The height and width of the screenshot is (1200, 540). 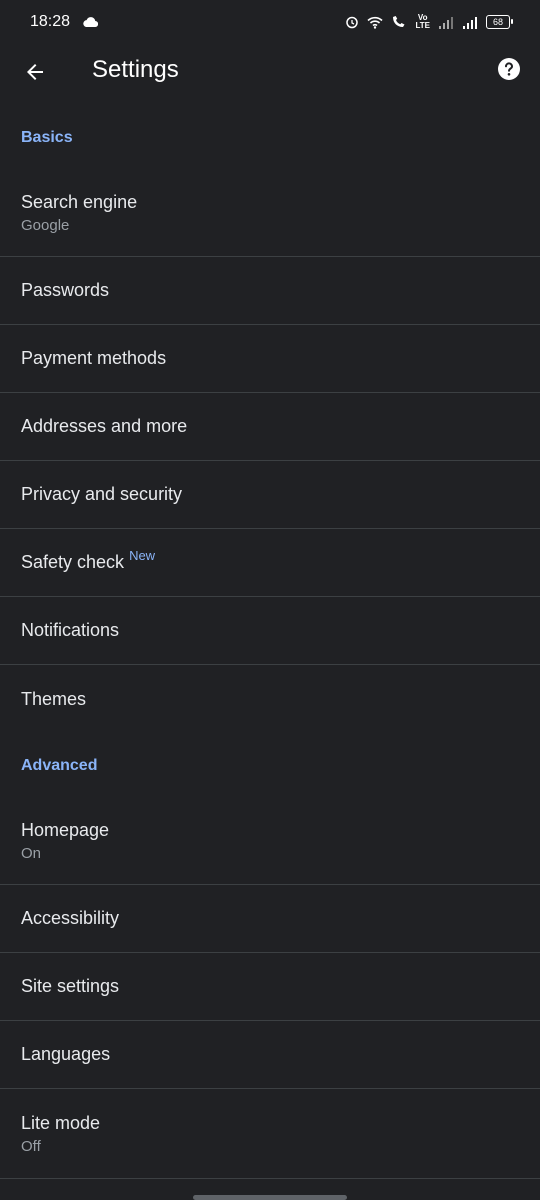 What do you see at coordinates (352, 22) in the screenshot?
I see `alarm-icon` at bounding box center [352, 22].